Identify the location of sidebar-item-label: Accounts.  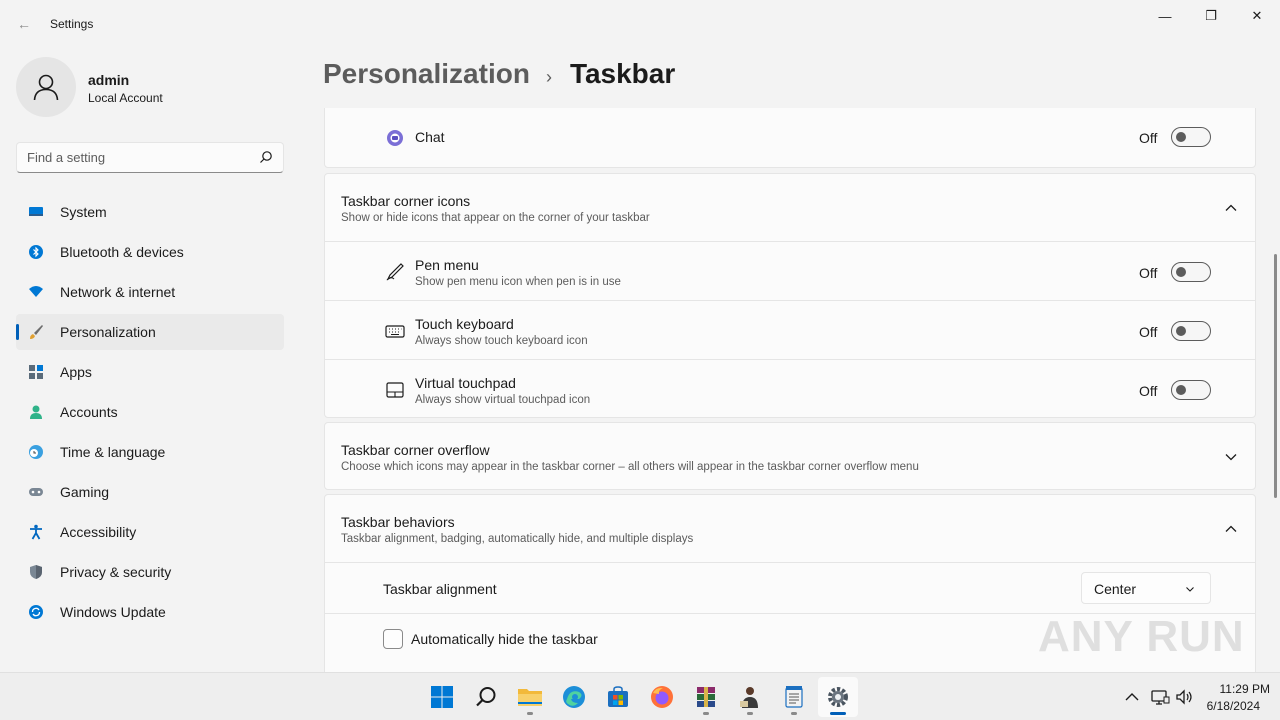
(89, 412).